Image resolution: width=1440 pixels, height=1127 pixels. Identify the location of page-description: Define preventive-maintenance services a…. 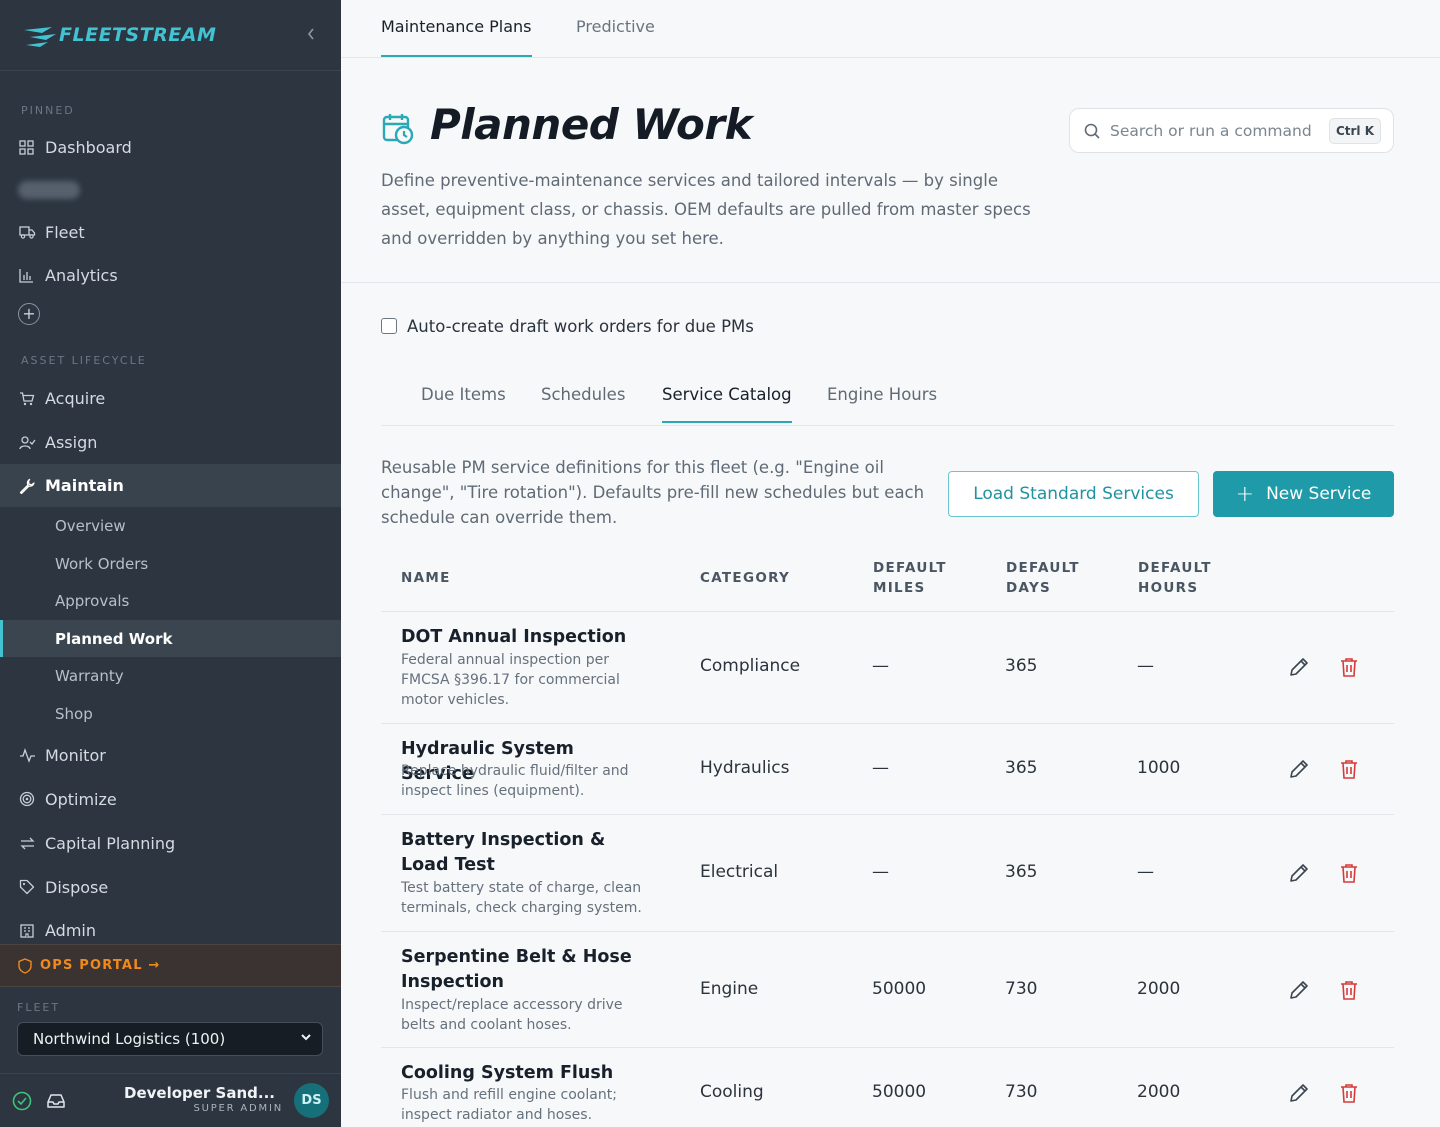
(706, 209).